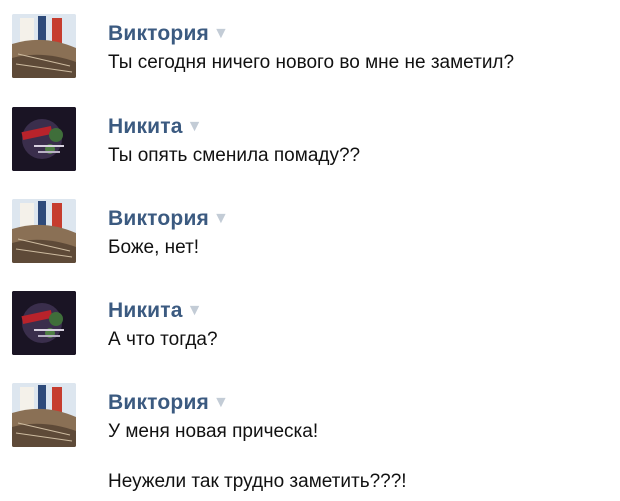 This screenshot has height=501, width=620. What do you see at coordinates (154, 247) in the screenshot?
I see `message-text: Боже, нет!` at bounding box center [154, 247].